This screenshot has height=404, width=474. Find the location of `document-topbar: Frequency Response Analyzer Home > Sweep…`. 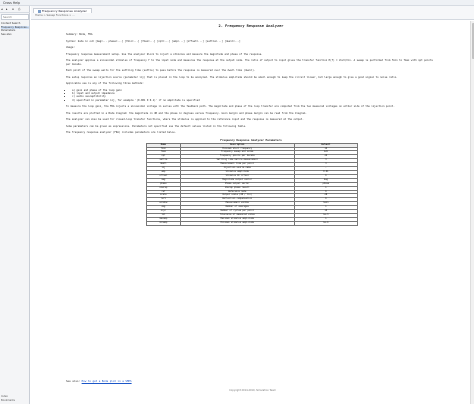

document-topbar: Frequency Response Analyzer Home > Sweep… is located at coordinates (252, 13).